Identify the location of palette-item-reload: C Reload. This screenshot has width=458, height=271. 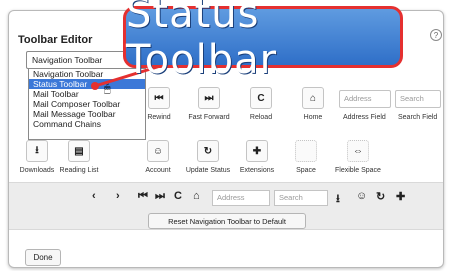
(261, 104).